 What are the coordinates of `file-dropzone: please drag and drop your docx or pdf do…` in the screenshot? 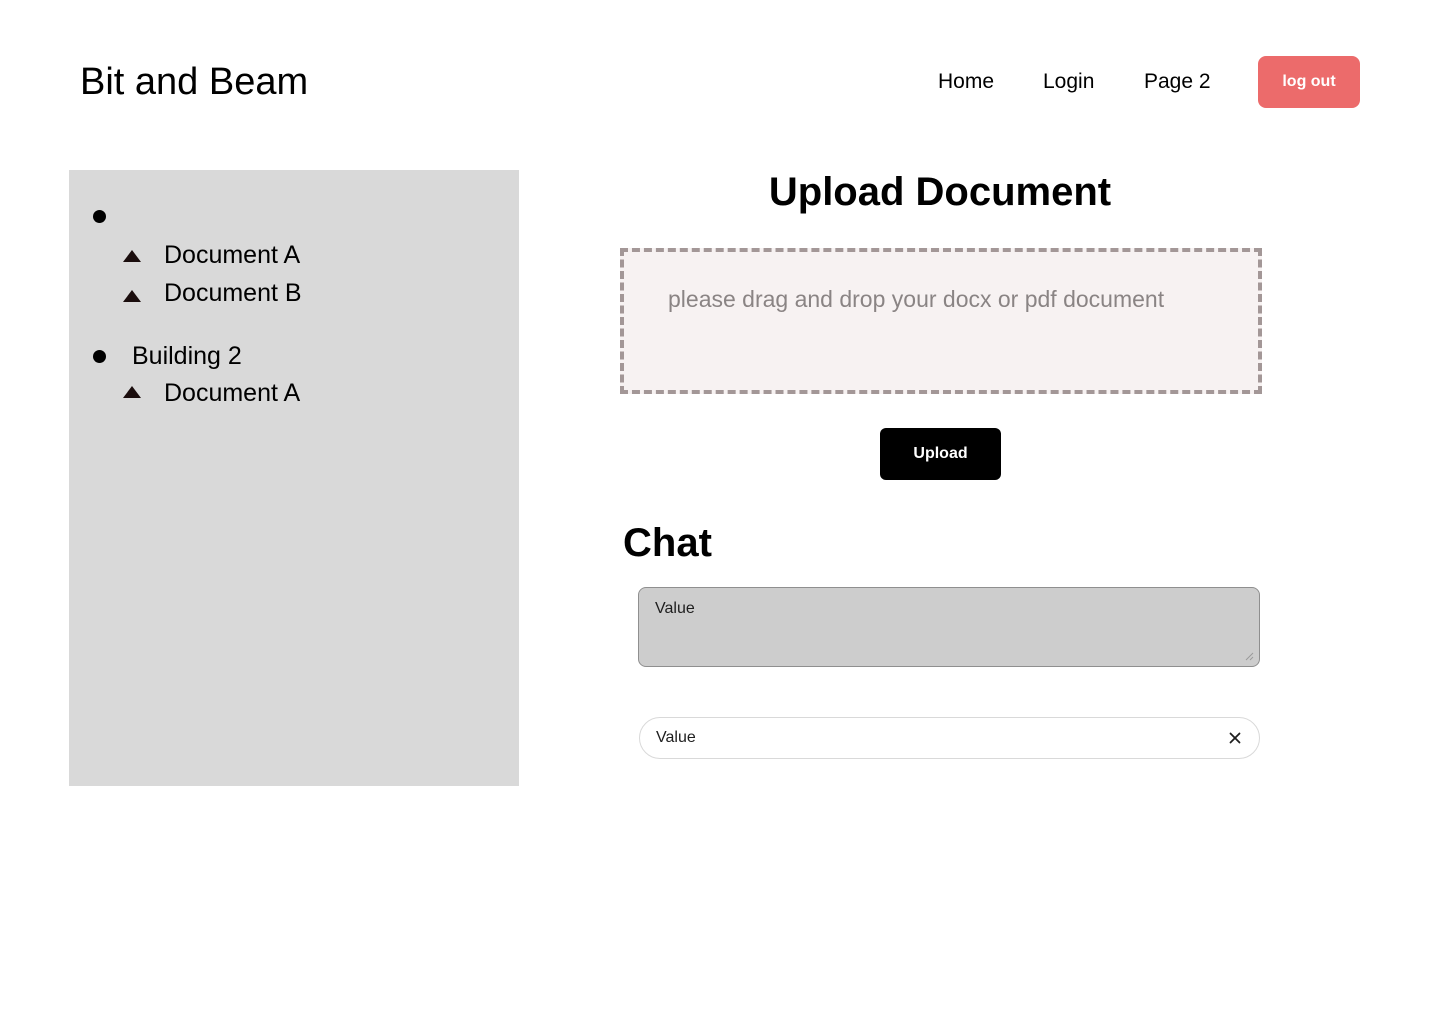 It's located at (941, 321).